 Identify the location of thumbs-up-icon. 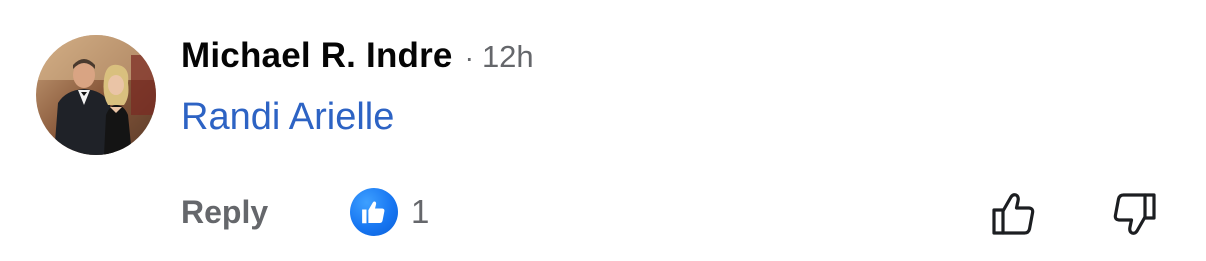
(1013, 214).